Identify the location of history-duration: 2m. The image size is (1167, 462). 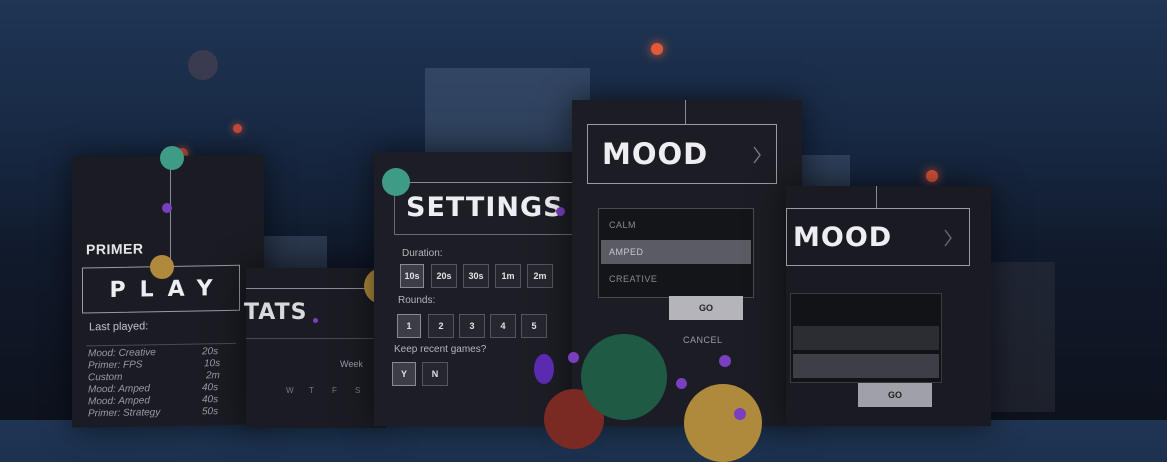
(213, 376).